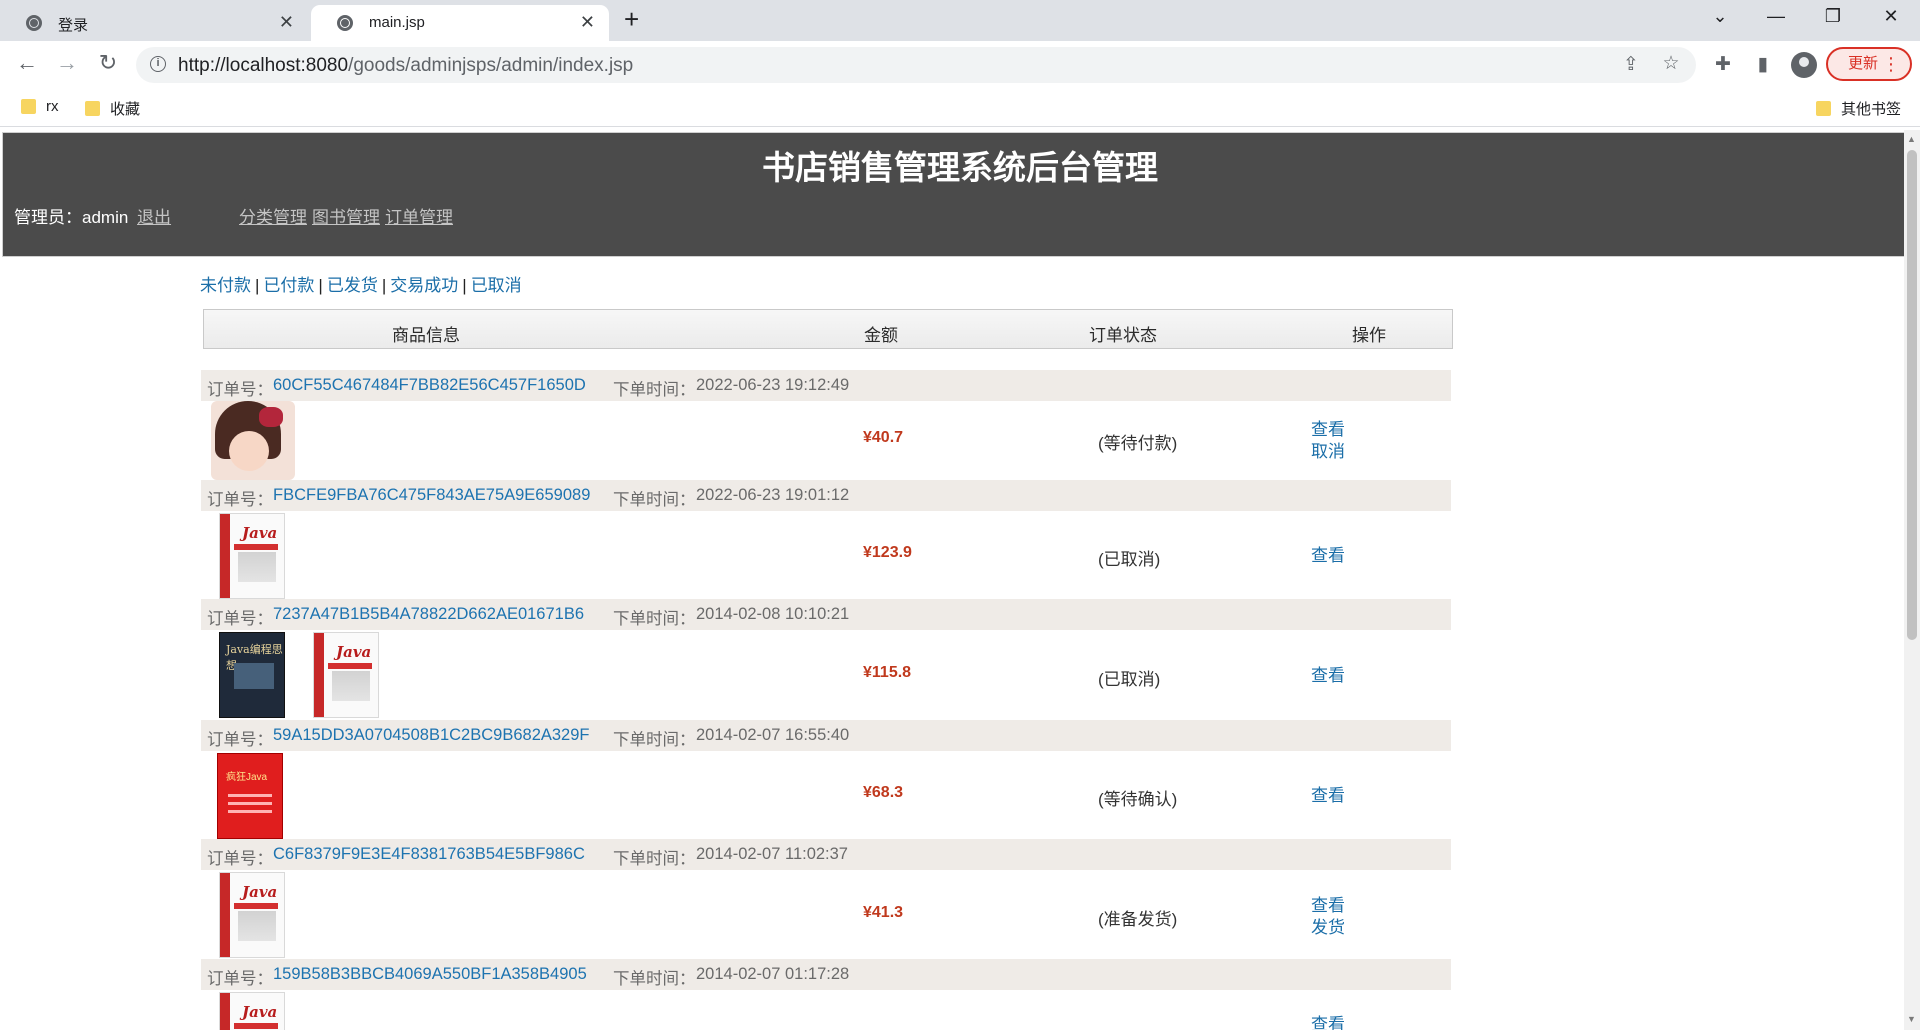 The height and width of the screenshot is (1030, 1920). What do you see at coordinates (1858, 108) in the screenshot?
I see `other-bookmarks: 其他书签` at bounding box center [1858, 108].